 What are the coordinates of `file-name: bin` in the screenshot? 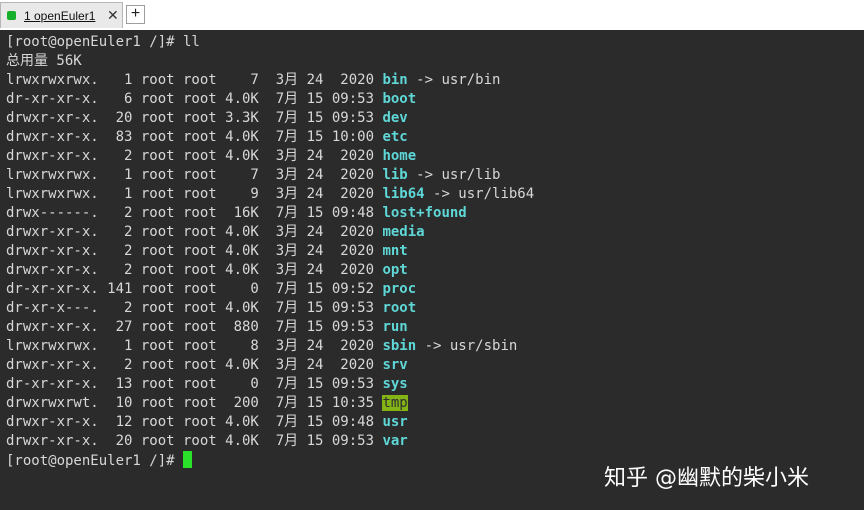 It's located at (395, 80).